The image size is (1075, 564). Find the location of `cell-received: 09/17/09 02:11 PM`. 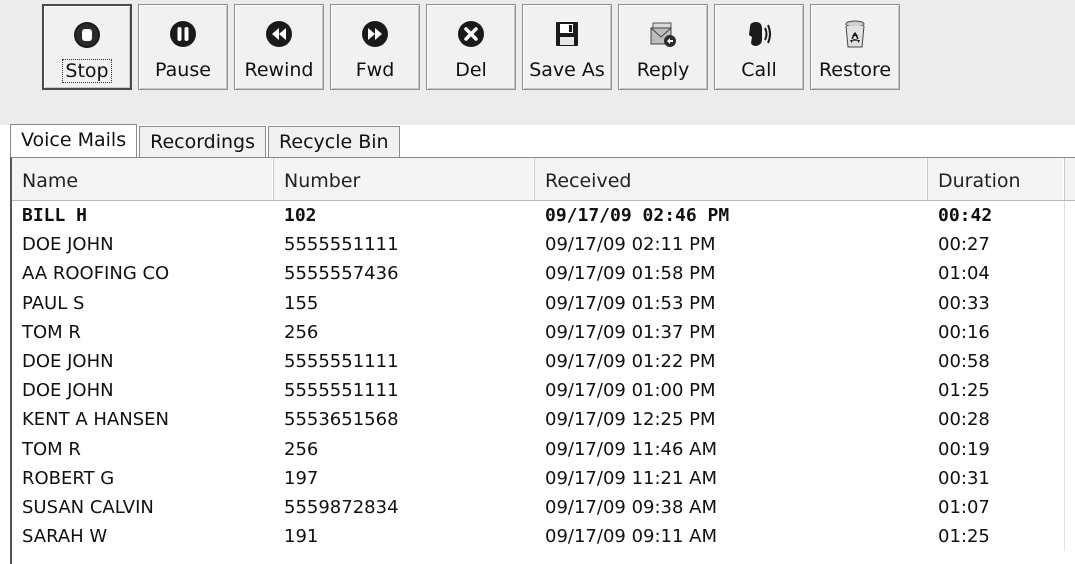

cell-received: 09/17/09 02:11 PM is located at coordinates (630, 245).